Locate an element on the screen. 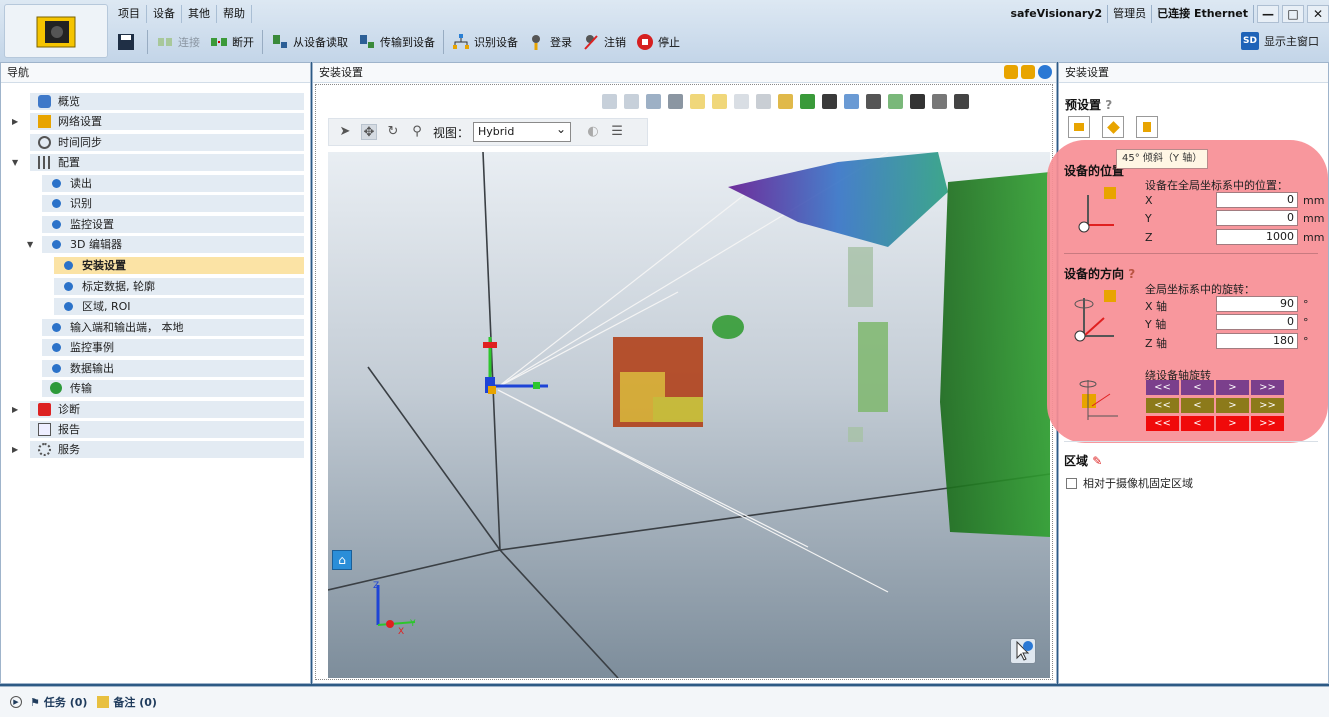 This screenshot has height=717, width=1329. pin-icon: ✎ is located at coordinates (1097, 461).